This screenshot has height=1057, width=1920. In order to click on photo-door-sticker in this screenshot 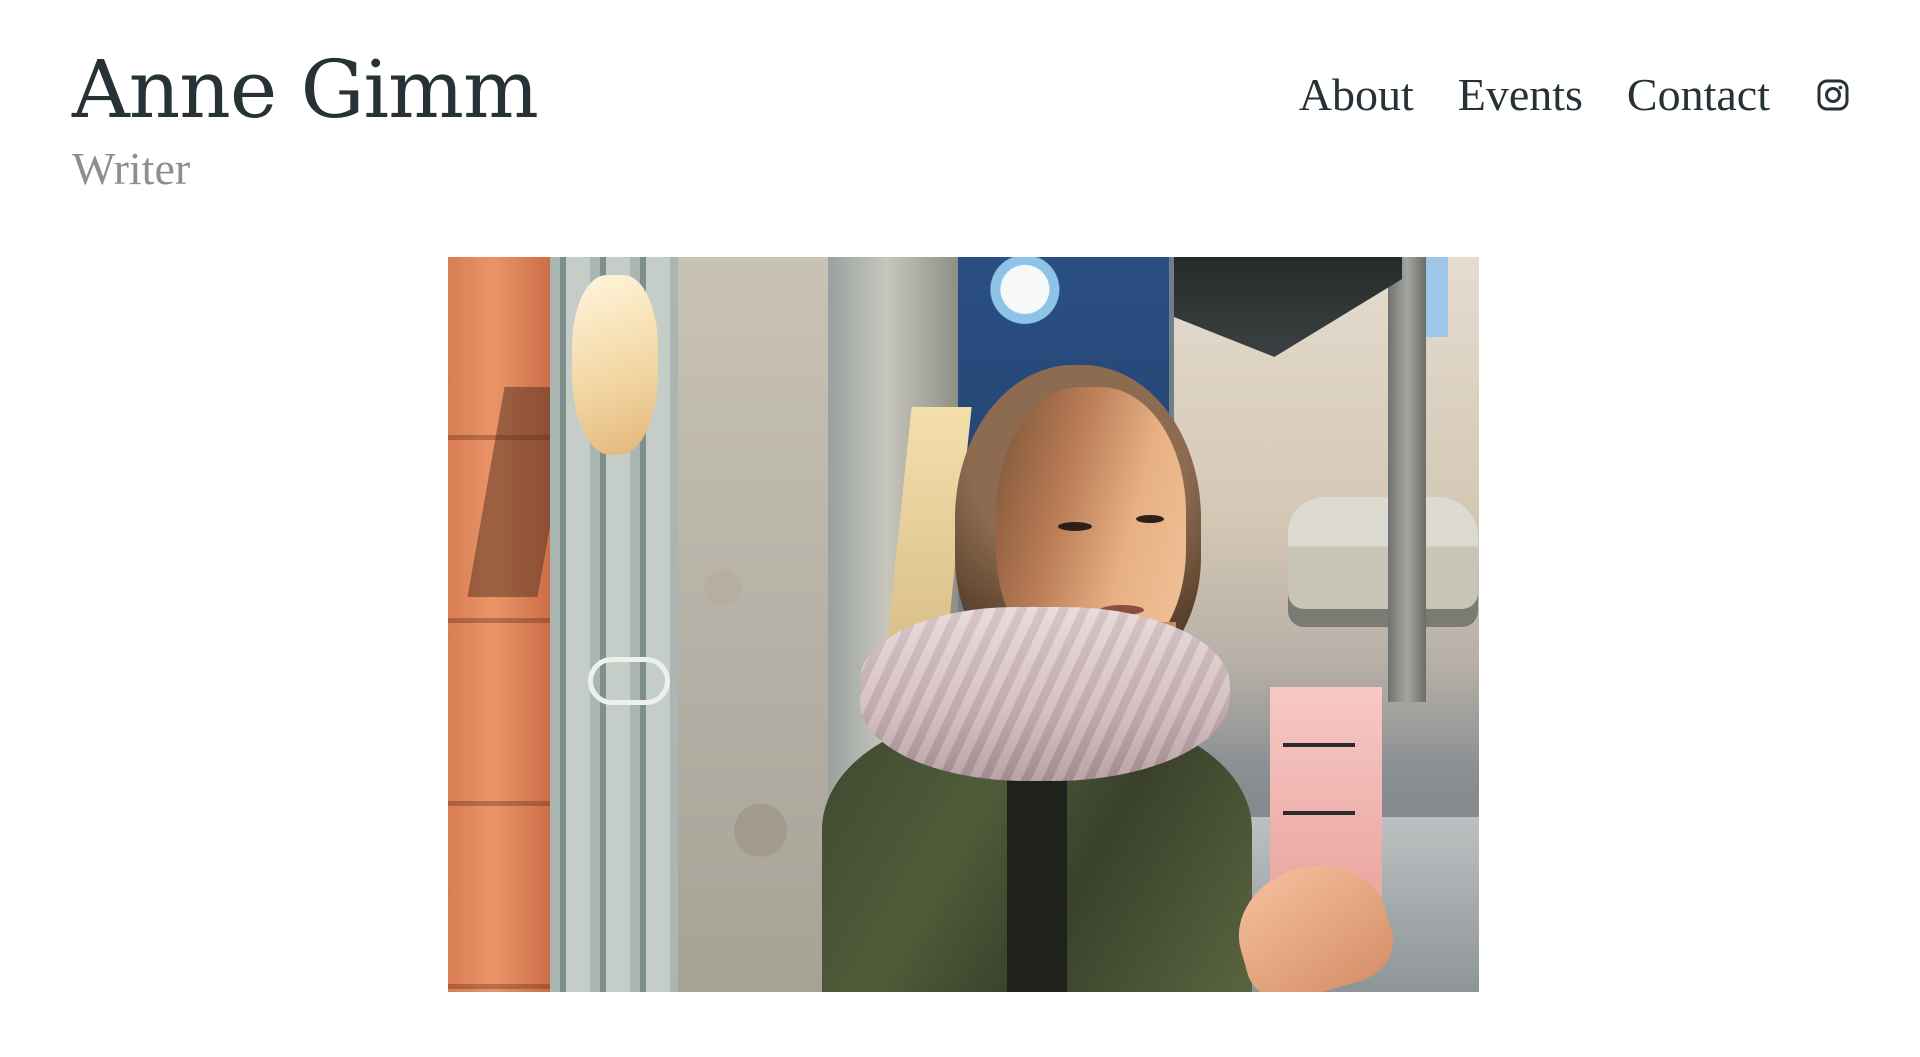, I will do `click(1029, 293)`.